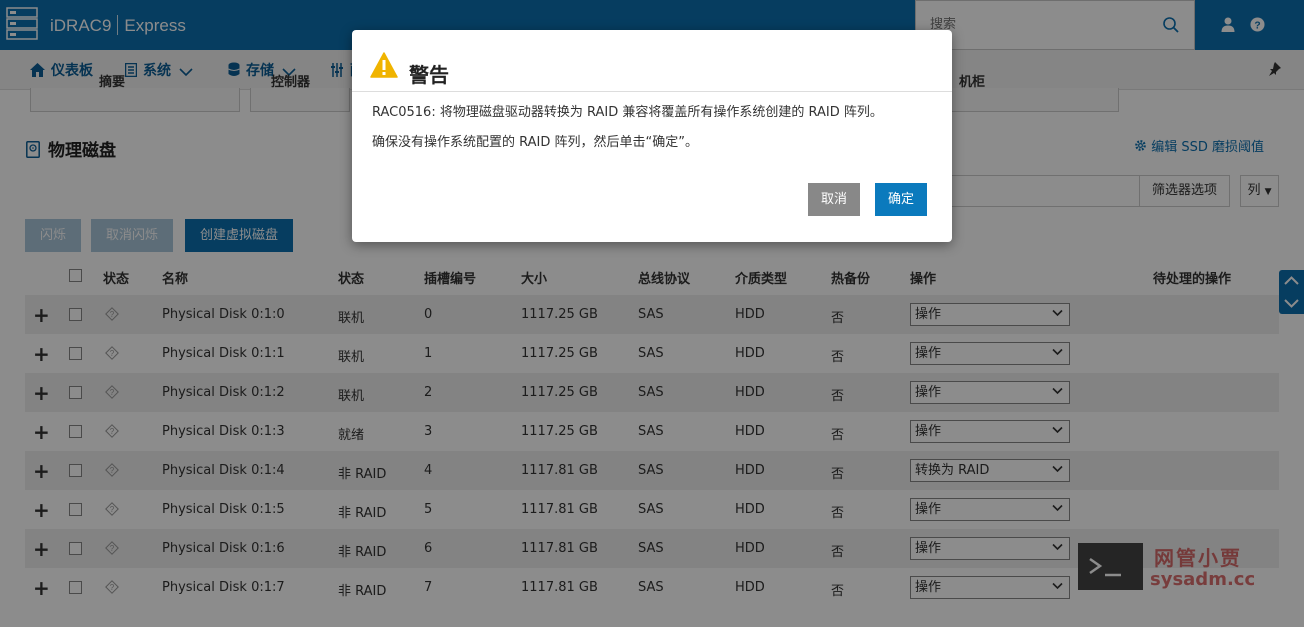 The image size is (1304, 627). Describe the element at coordinates (535, 142) in the screenshot. I see `dialog-message-2: 确保没有操作系统配置的 RAID 阵列，然后单击“确定”。` at that location.